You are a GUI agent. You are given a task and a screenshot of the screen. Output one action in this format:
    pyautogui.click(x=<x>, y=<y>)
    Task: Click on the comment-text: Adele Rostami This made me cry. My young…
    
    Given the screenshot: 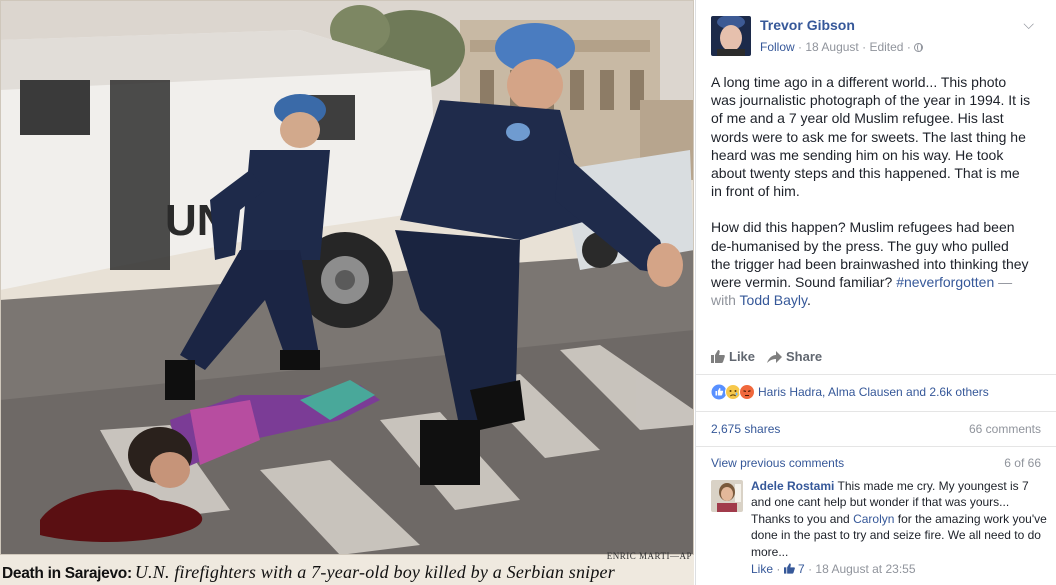 What is the action you would take?
    pyautogui.click(x=899, y=519)
    